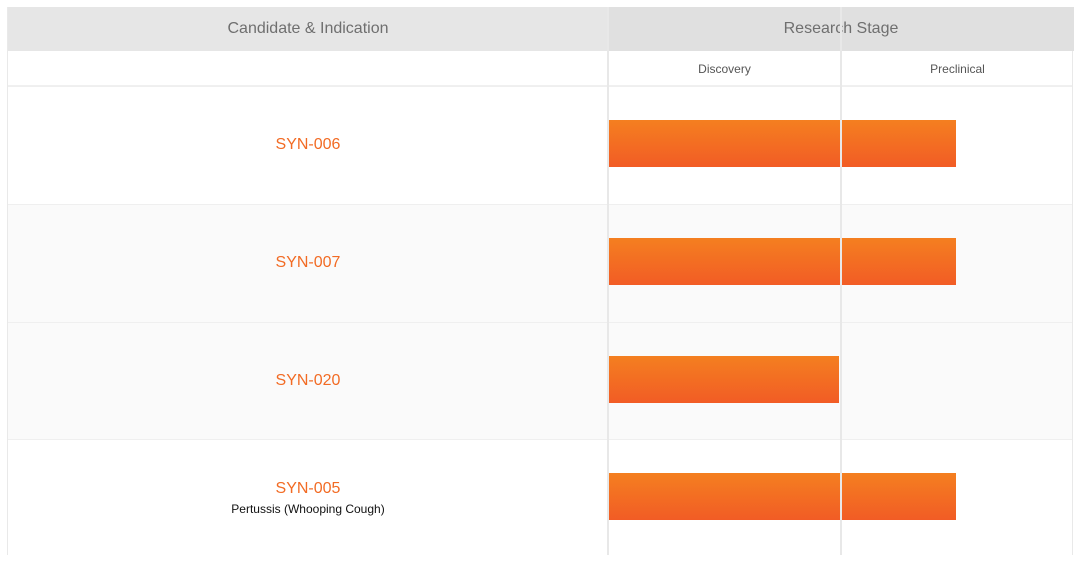 The width and height of the screenshot is (1080, 564). I want to click on candidate-name: SYN-020, so click(308, 381).